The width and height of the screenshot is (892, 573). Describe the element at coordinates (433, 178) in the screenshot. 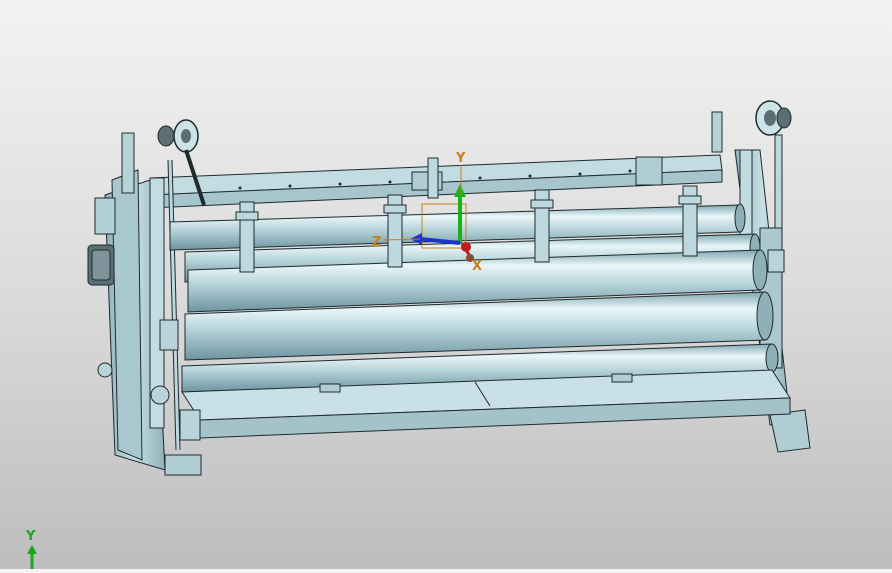

I see `clamp-top-center` at that location.